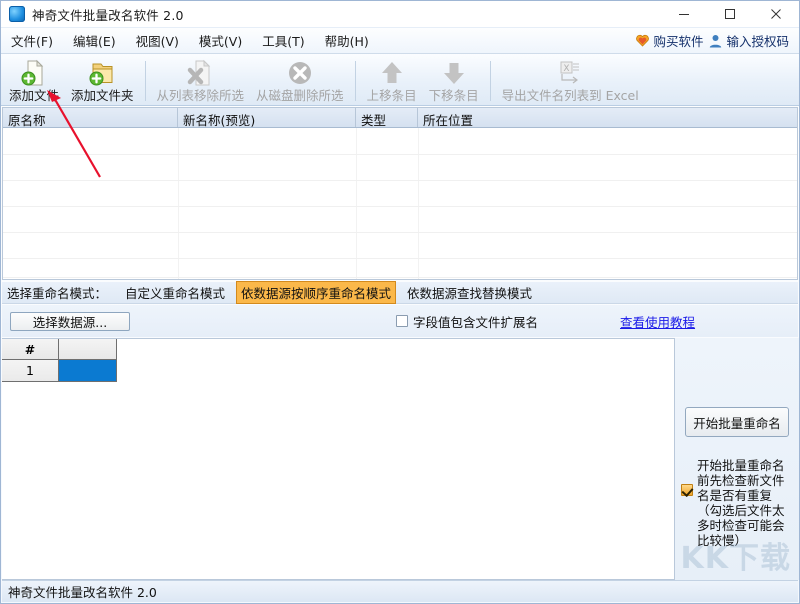 The image size is (800, 604). I want to click on mode-datasource-sequential: 依数据源按顺序重命名模式, so click(316, 292).